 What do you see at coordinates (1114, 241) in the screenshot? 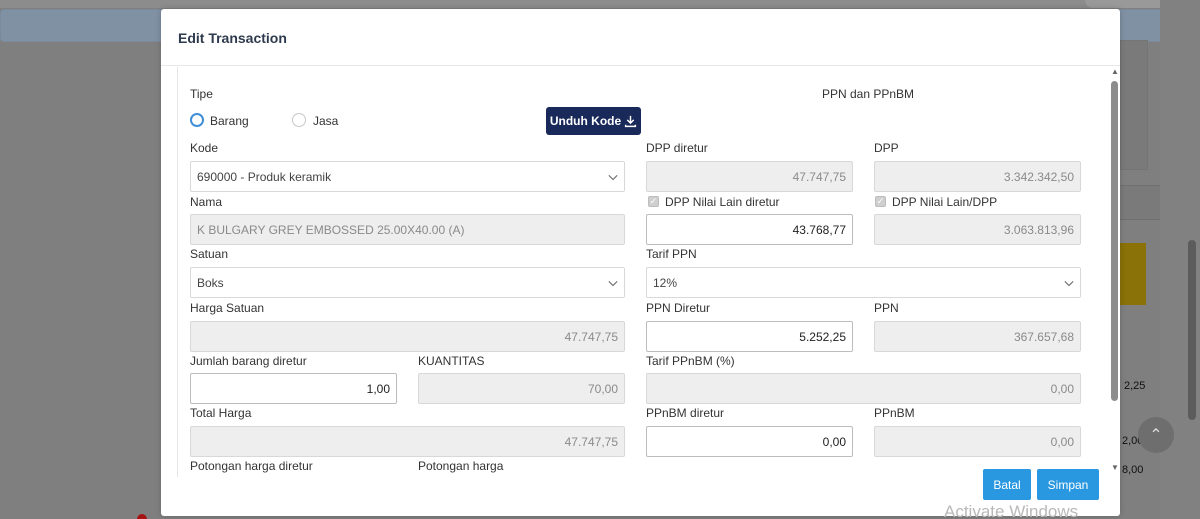
I see `modal-scrollbar-thumb` at bounding box center [1114, 241].